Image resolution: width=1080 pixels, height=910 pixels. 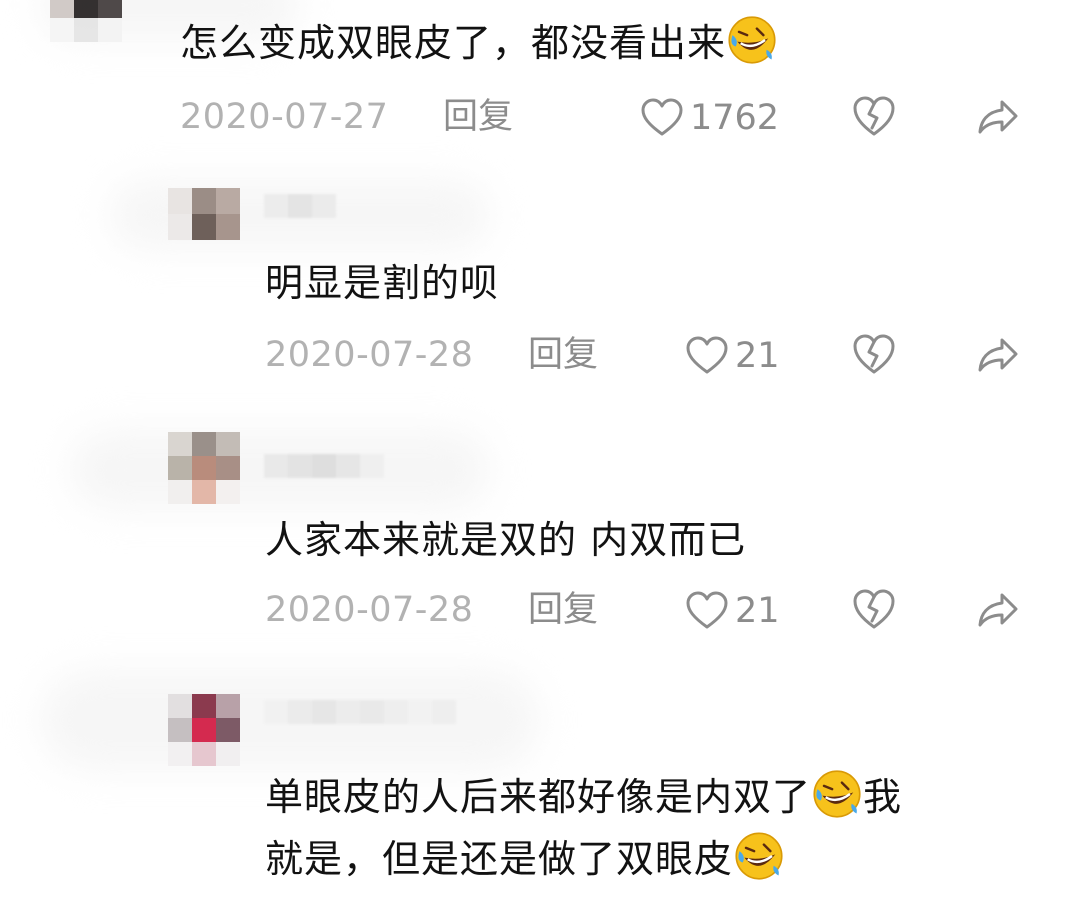 What do you see at coordinates (735, 118) in the screenshot?
I see `like-count: 1762` at bounding box center [735, 118].